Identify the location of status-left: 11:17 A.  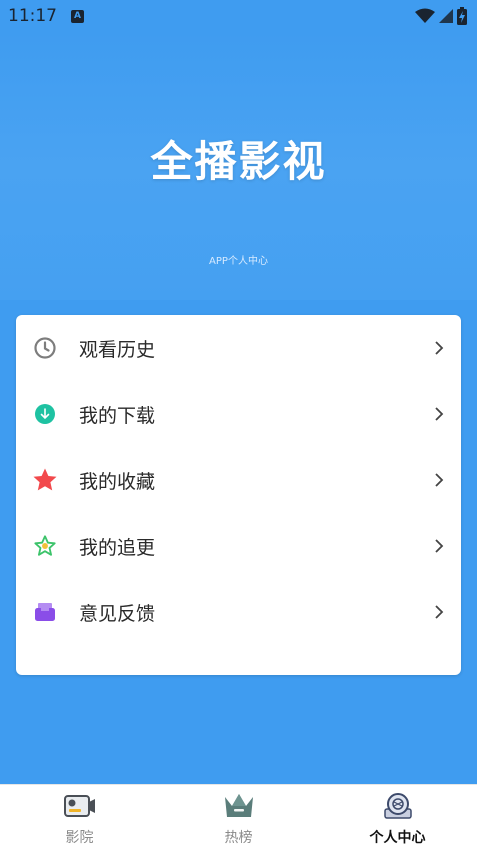
(46, 16).